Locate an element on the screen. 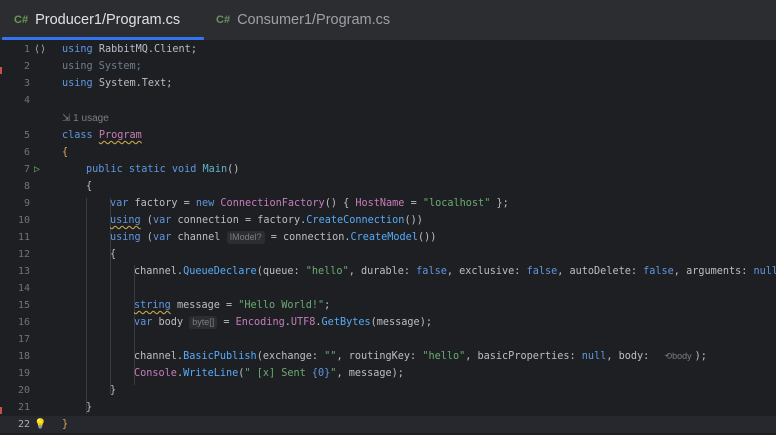 The width and height of the screenshot is (776, 435). code-line: 7 ▷ public static void Main() is located at coordinates (388, 169).